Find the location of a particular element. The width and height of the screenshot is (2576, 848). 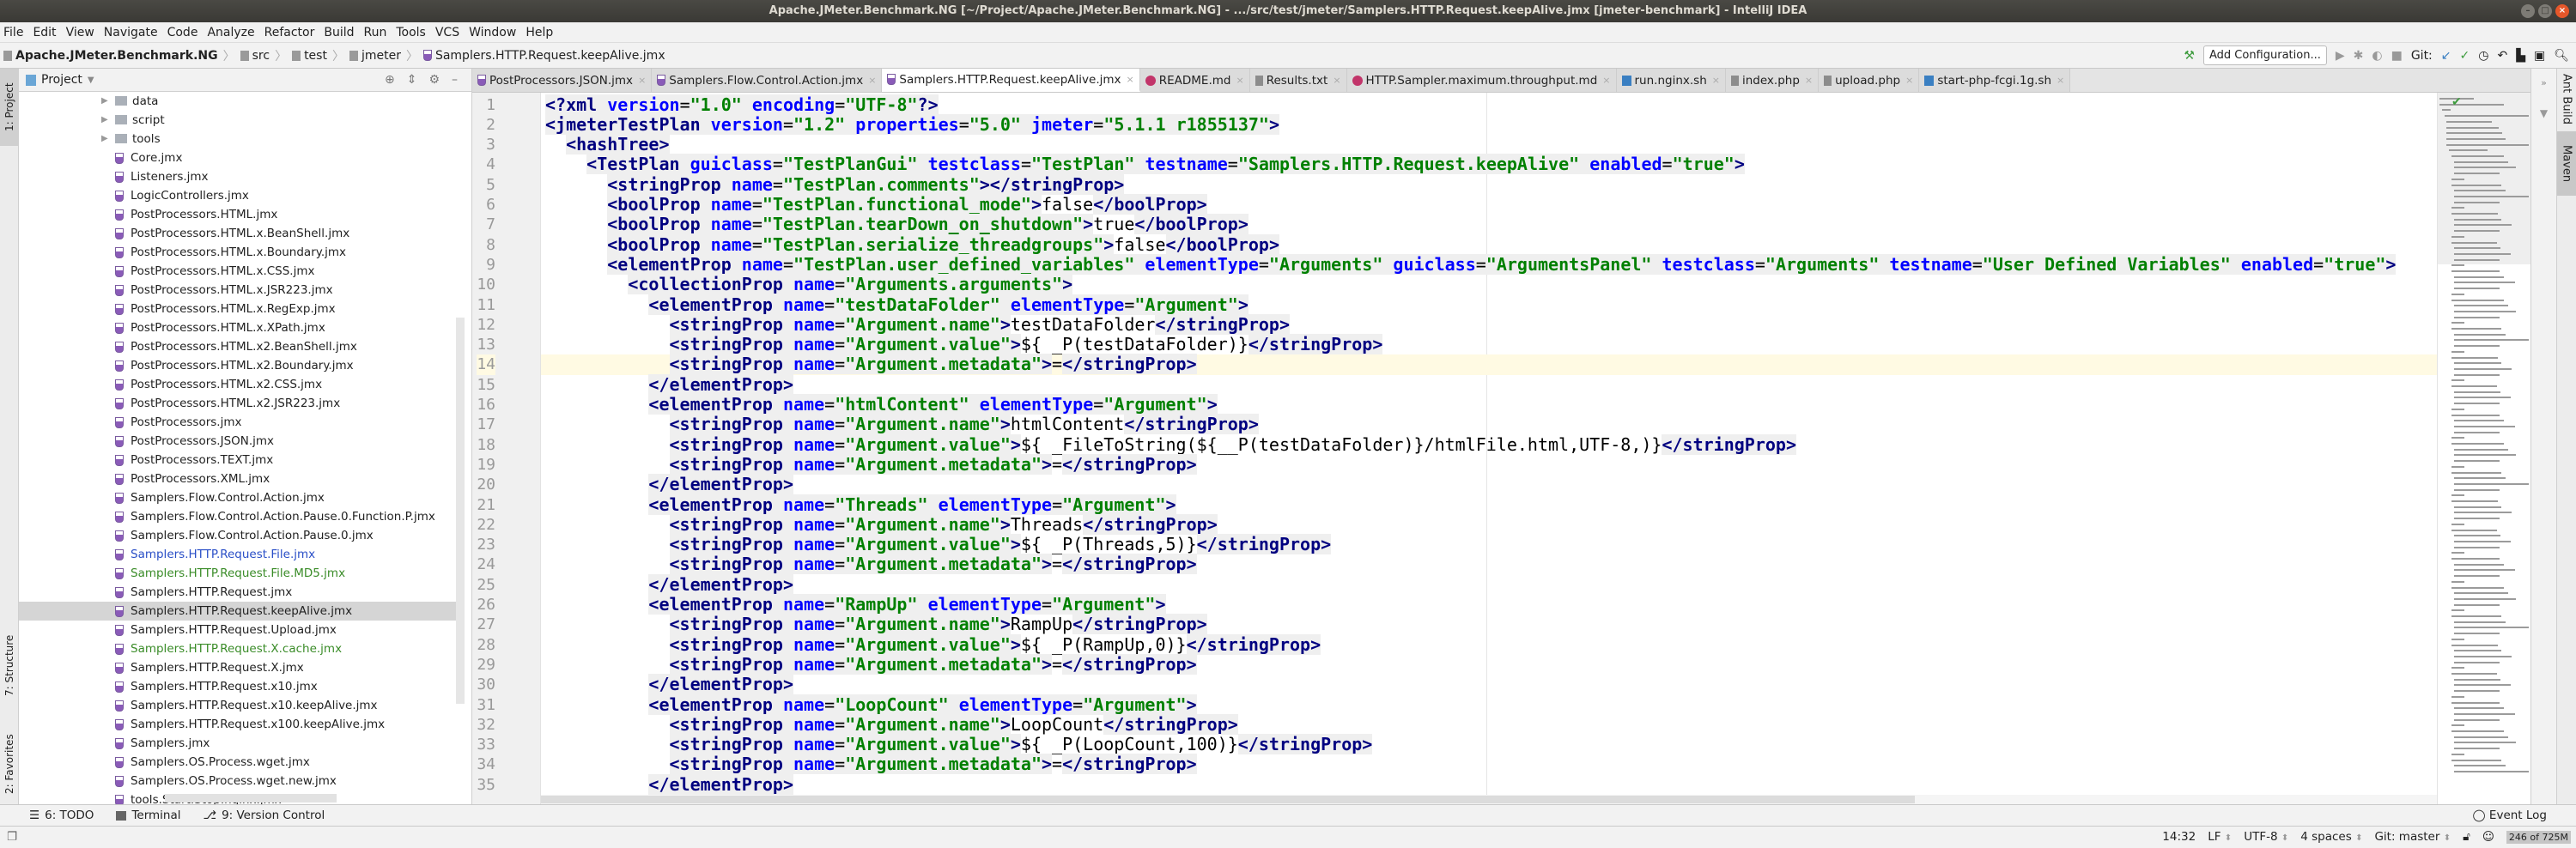

line-number: 33 is located at coordinates (486, 744).